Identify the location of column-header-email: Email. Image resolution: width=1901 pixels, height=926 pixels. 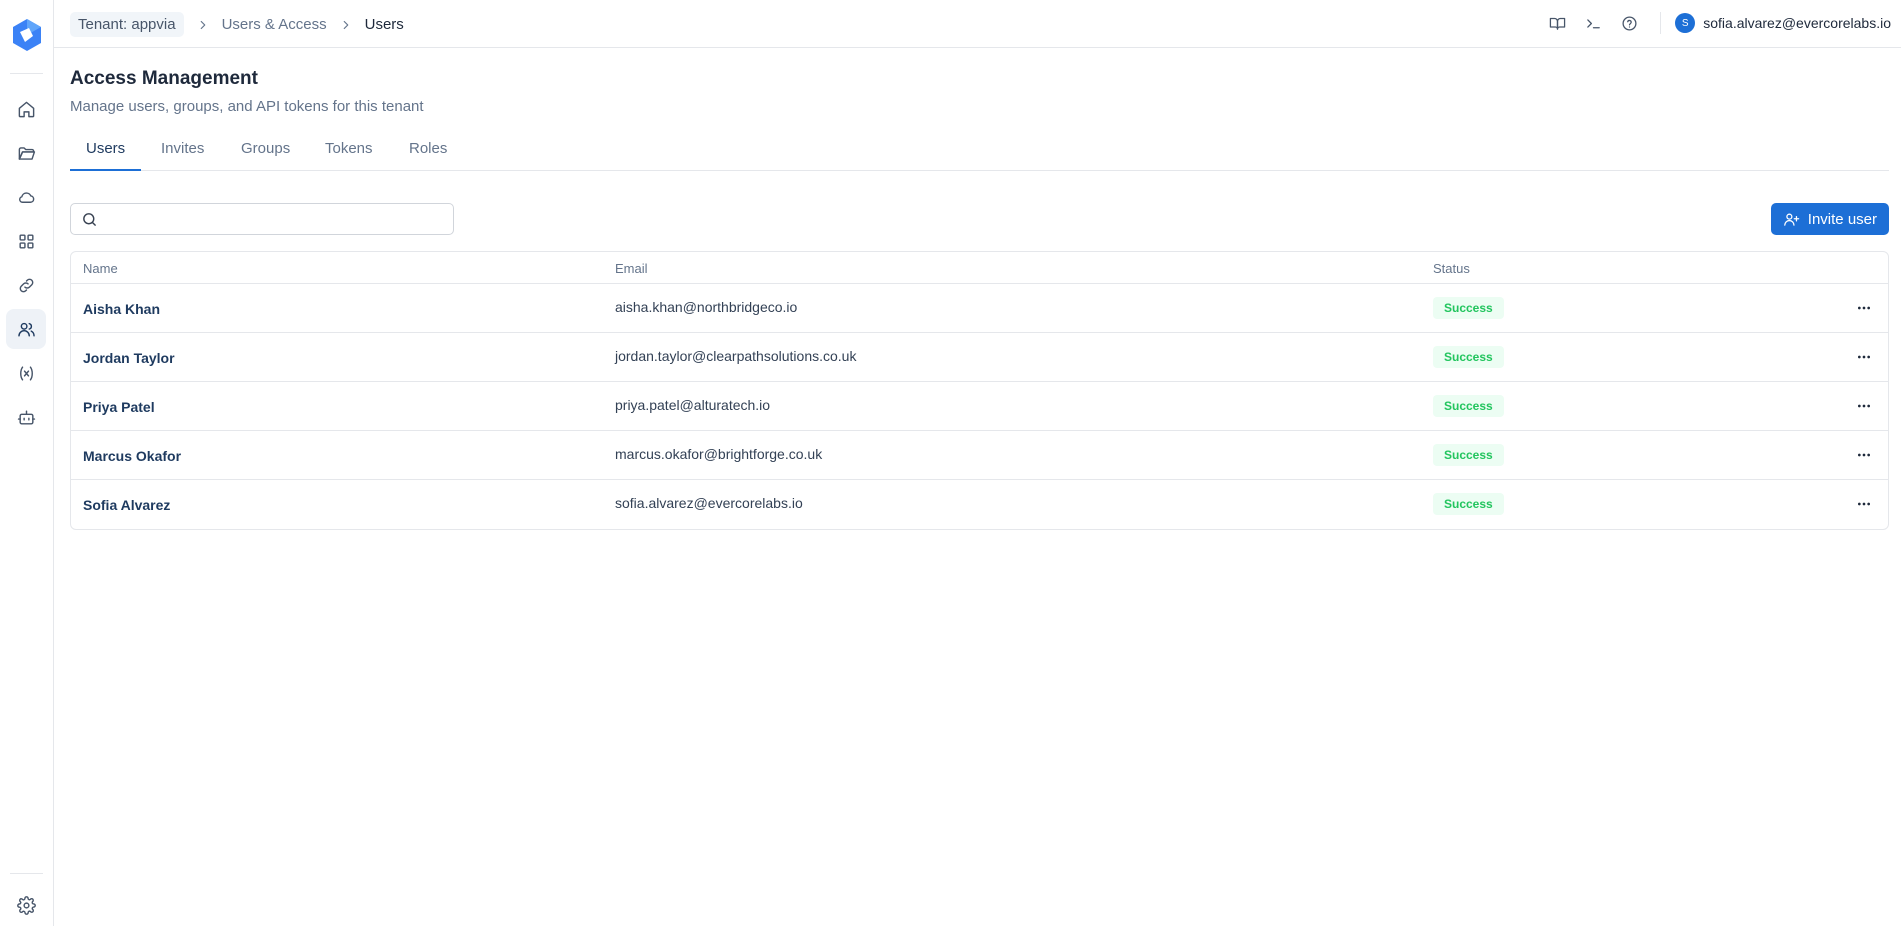
(631, 268).